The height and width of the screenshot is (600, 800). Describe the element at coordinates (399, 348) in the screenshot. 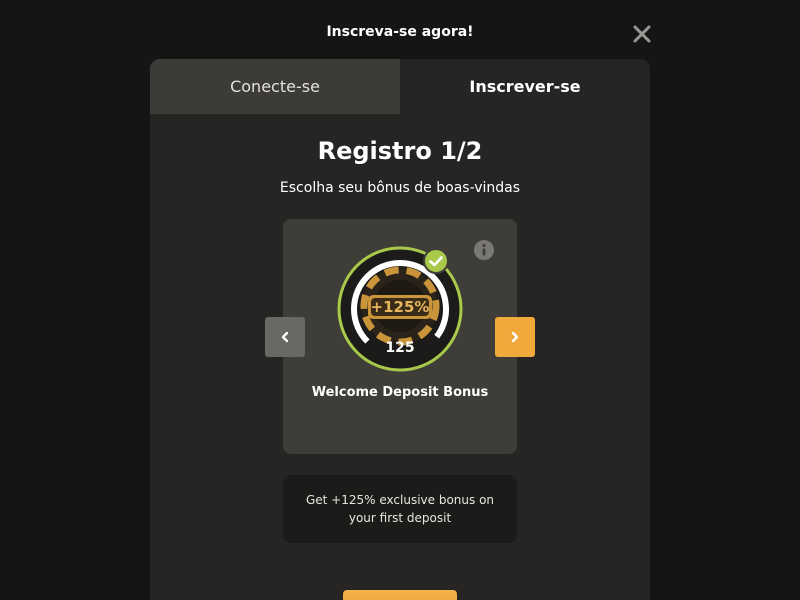

I see `chip-value: 125` at that location.